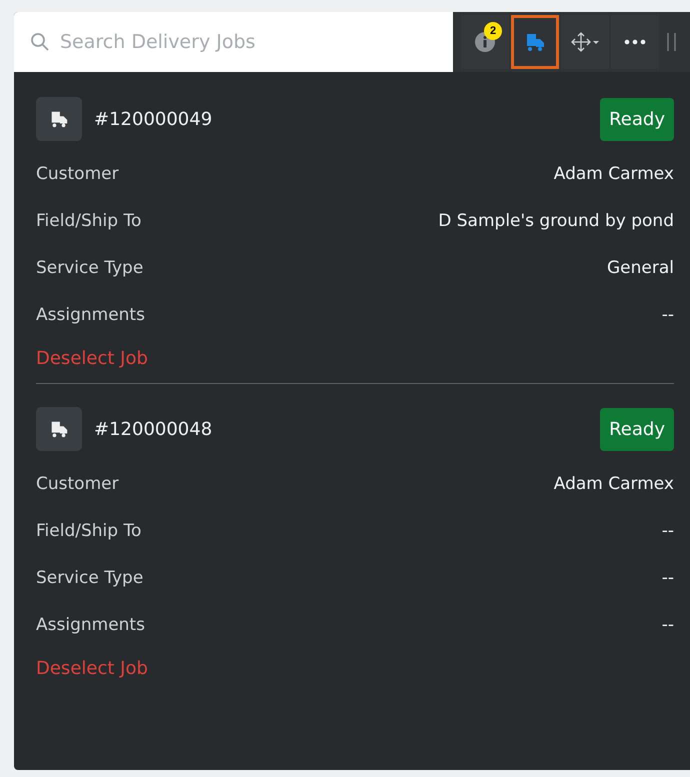  Describe the element at coordinates (635, 42) in the screenshot. I see `more-icon` at that location.